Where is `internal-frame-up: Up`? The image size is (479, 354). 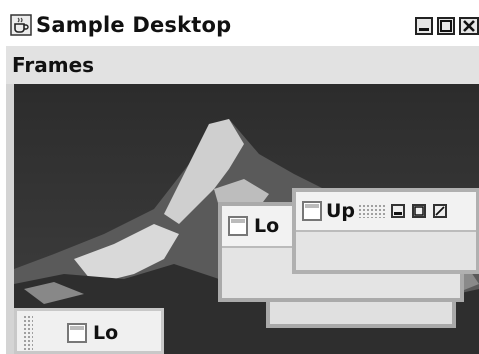
internal-frame-up: Up is located at coordinates (385, 231).